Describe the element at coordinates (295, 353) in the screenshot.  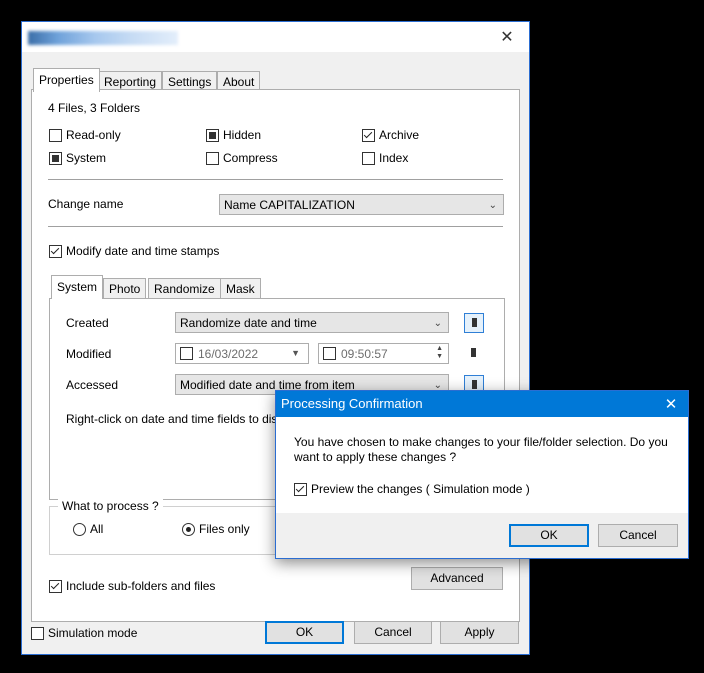
I see `chevron-down-icon: ▼` at that location.